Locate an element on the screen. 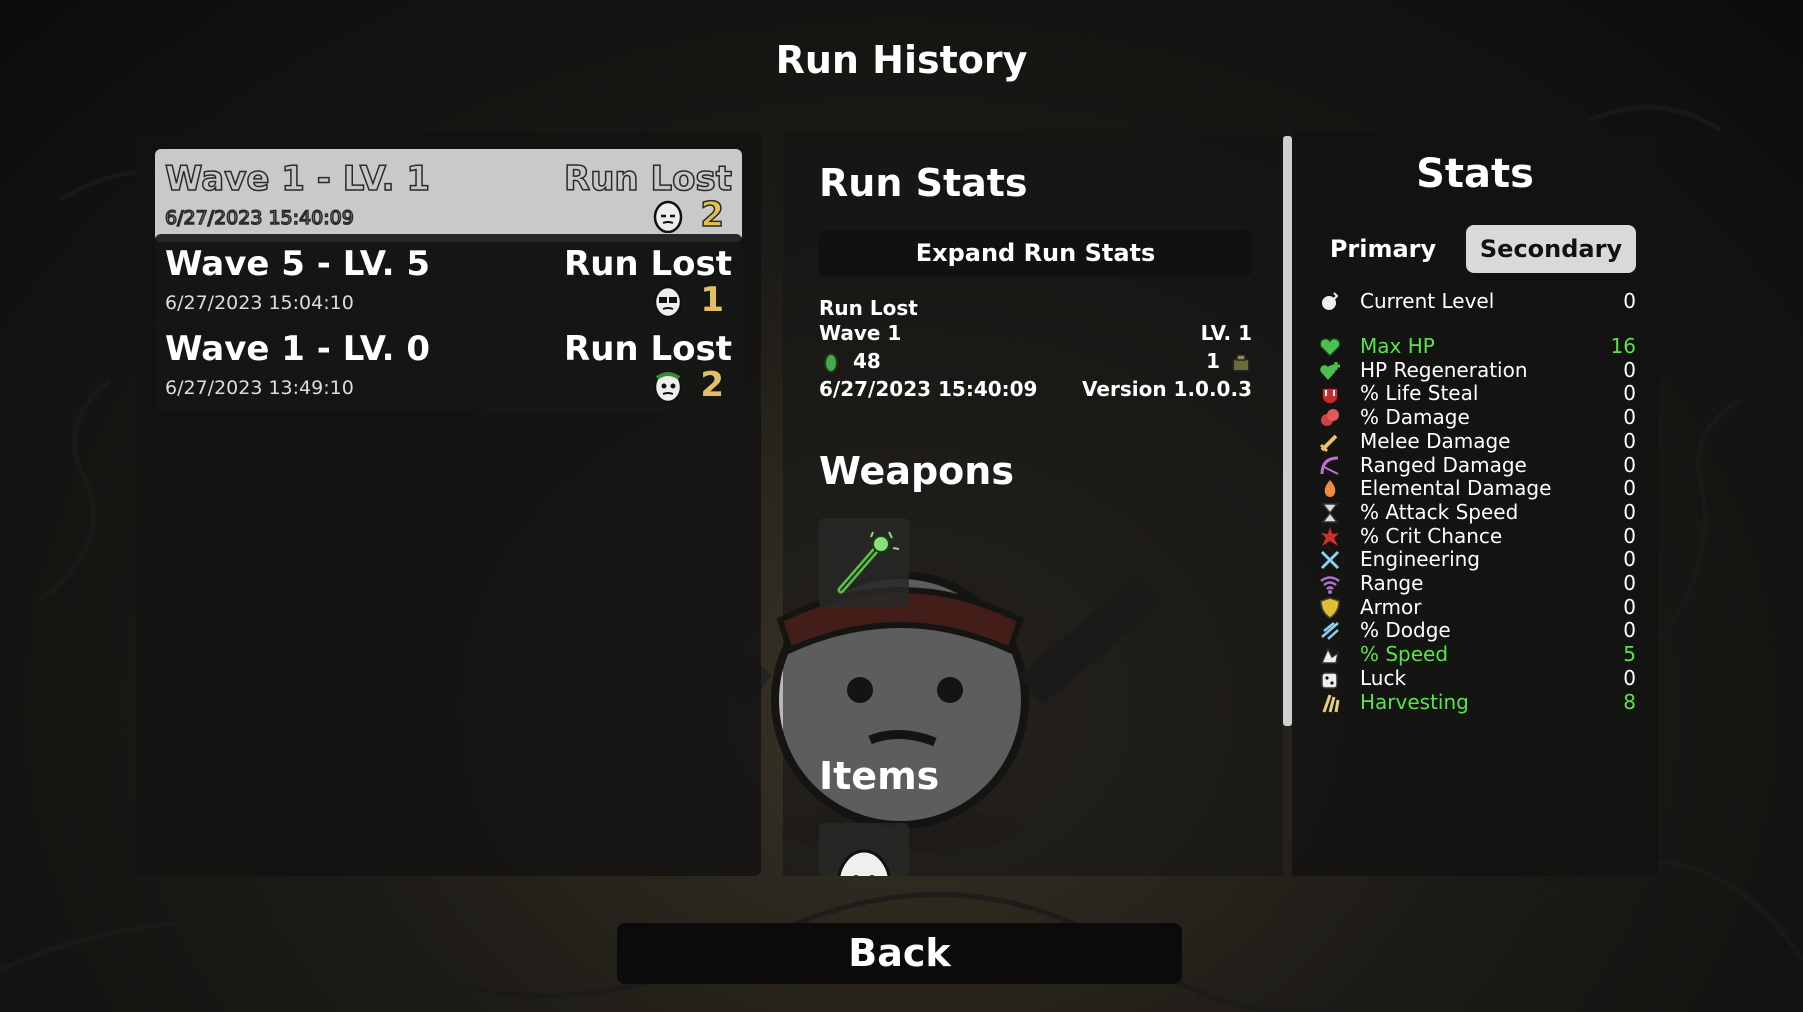  weapon-slot is located at coordinates (864, 563).